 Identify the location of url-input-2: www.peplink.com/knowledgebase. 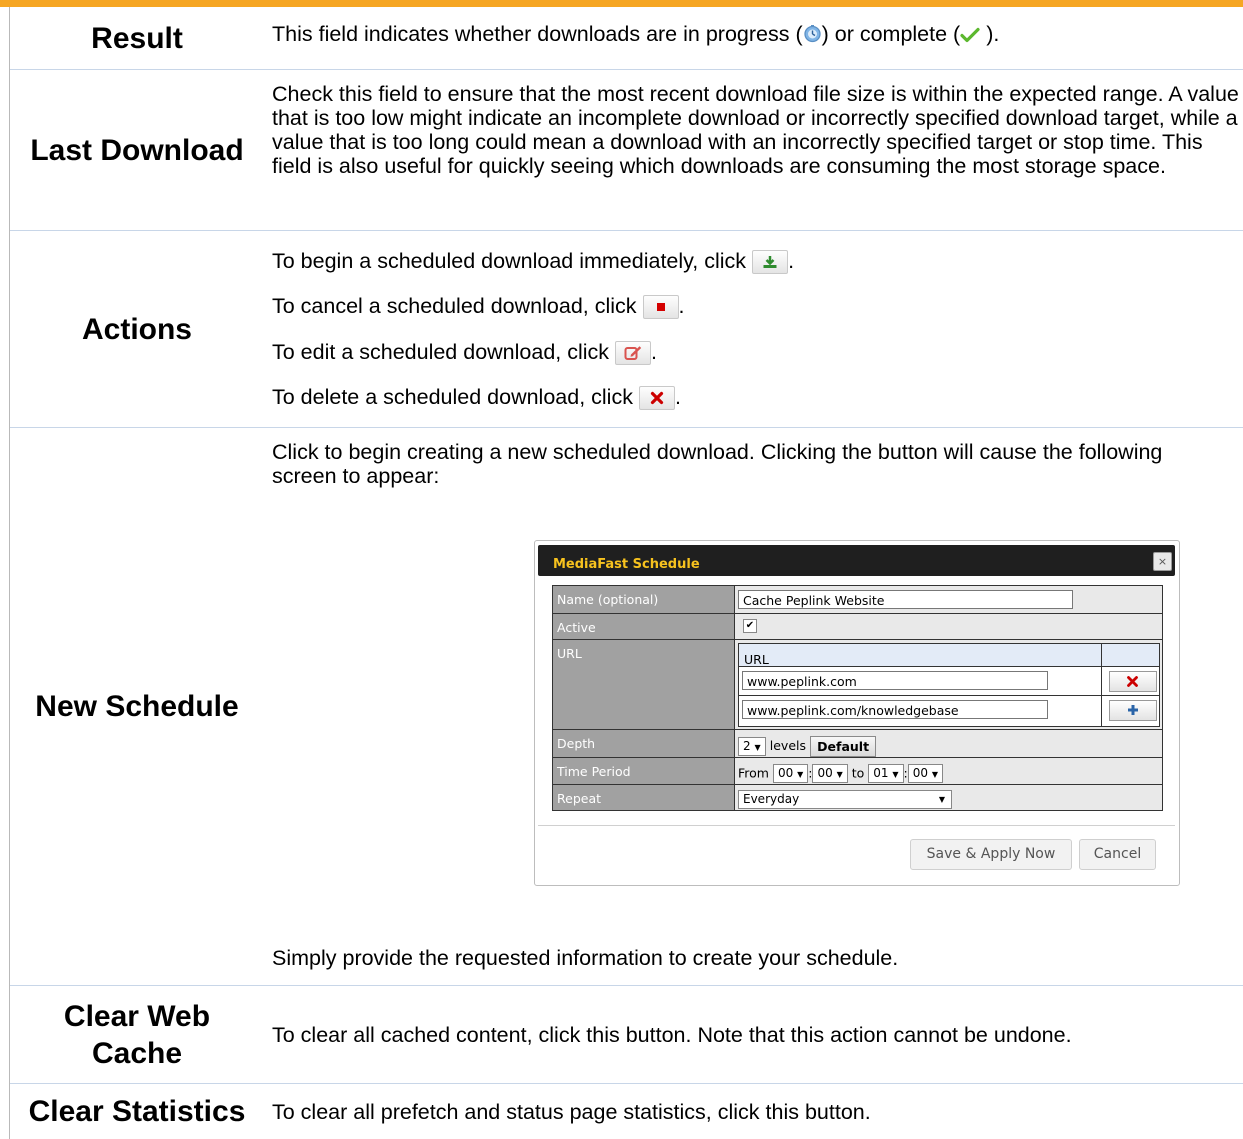
(895, 709).